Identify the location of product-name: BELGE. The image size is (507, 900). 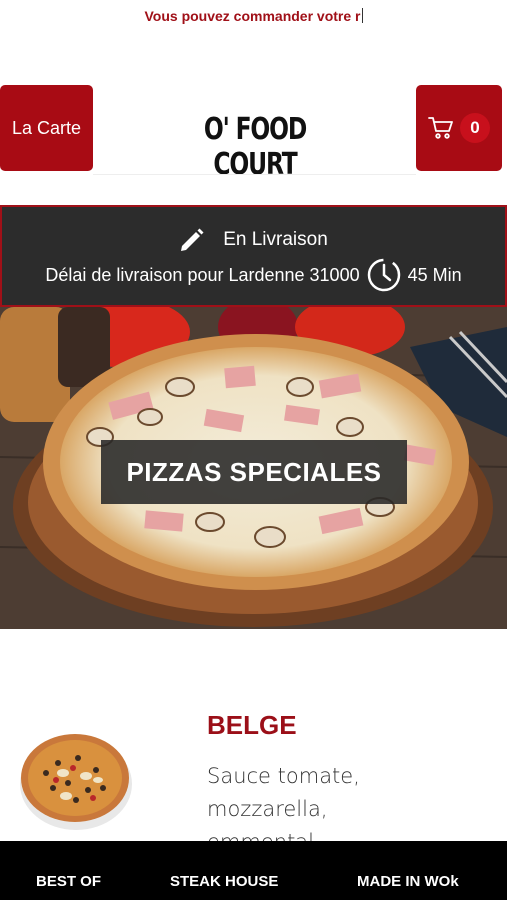
(252, 725).